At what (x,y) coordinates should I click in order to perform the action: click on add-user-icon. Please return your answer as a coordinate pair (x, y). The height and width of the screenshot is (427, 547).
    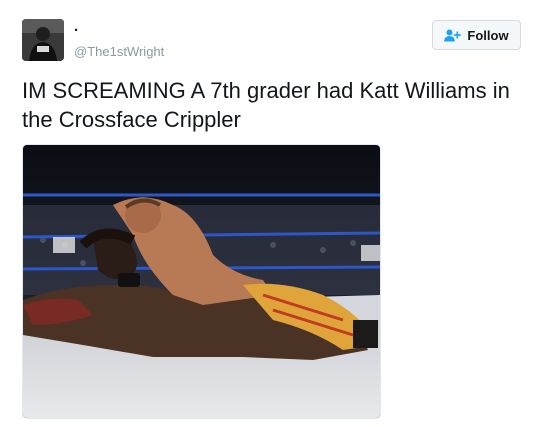
    Looking at the image, I should click on (453, 35).